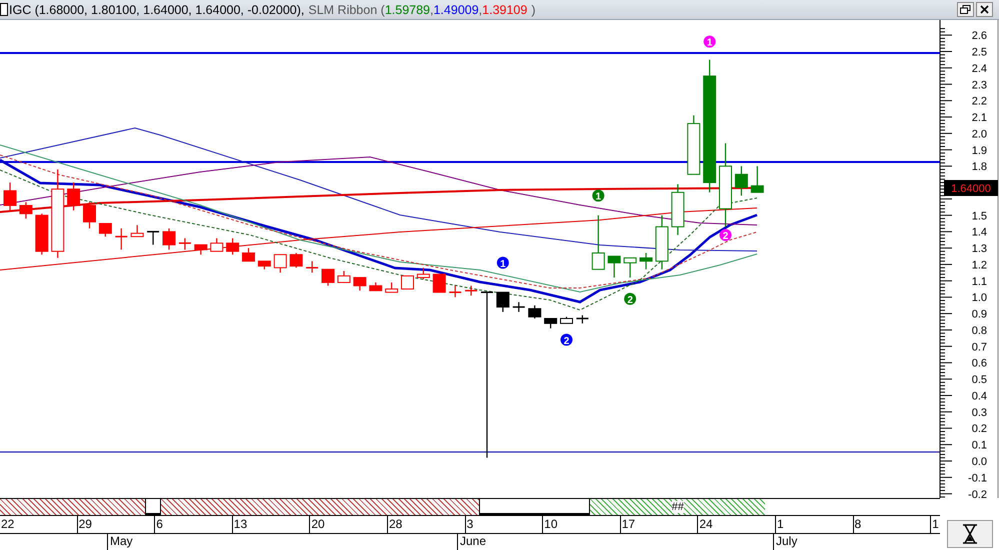  What do you see at coordinates (979, 150) in the screenshot?
I see `axis-label: 1.9` at bounding box center [979, 150].